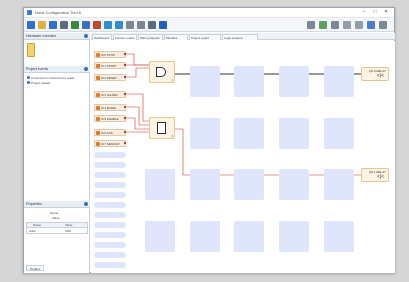 This screenshot has width=409, height=282. I want to click on settings-icon, so click(383, 25).